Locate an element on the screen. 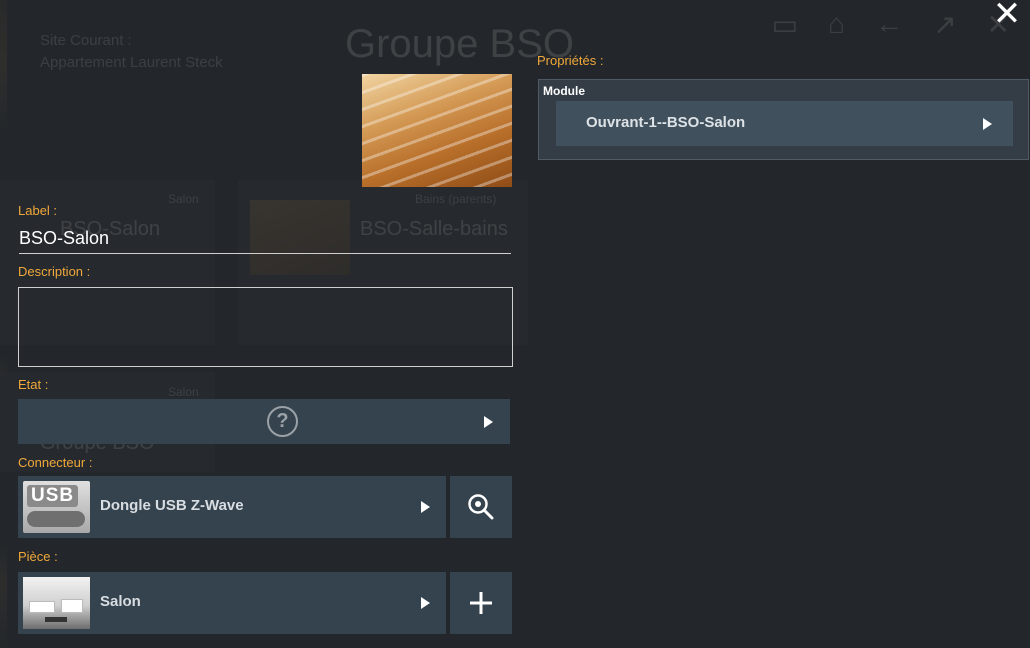  room-thumbnail is located at coordinates (56, 603).